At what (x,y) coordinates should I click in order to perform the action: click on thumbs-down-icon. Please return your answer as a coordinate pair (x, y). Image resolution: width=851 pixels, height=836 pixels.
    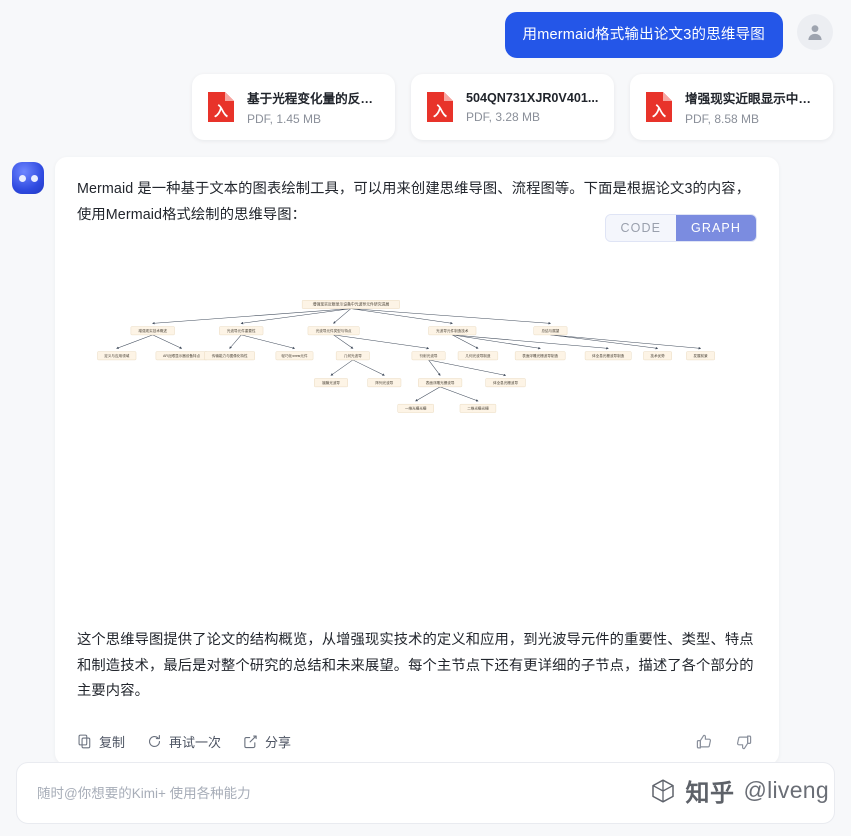
    Looking at the image, I should click on (744, 742).